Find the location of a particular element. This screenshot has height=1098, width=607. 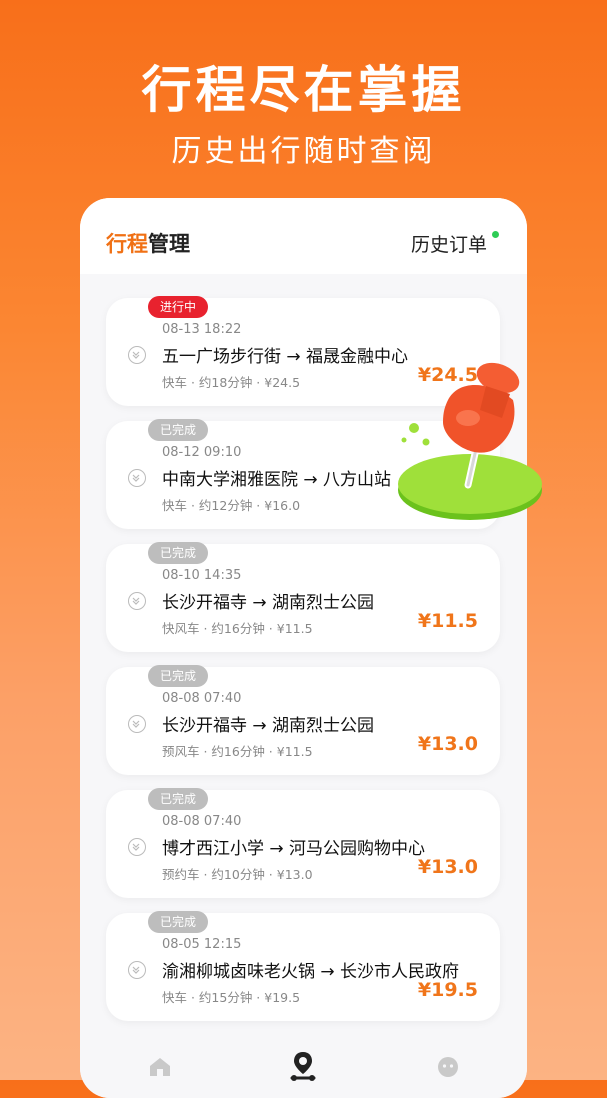

history-orders-link: 历史订单 is located at coordinates (449, 243).